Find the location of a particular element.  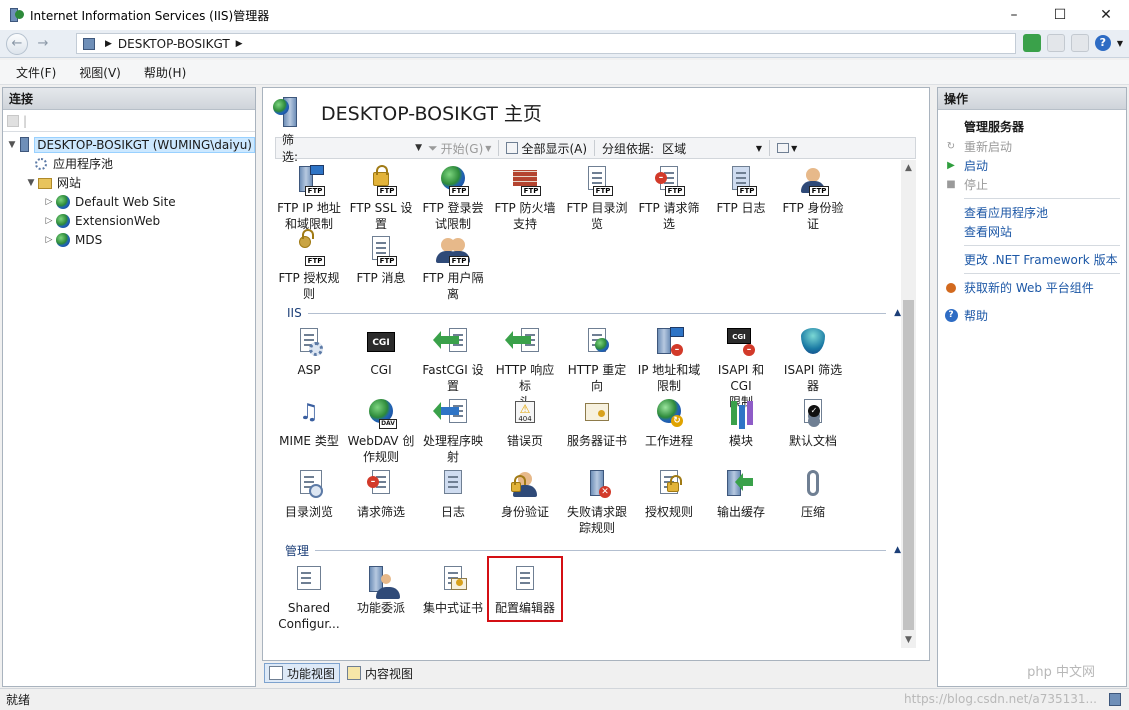

action-get-web-platform-components: 获取新的 Web 平台组件 is located at coordinates (1032, 287).